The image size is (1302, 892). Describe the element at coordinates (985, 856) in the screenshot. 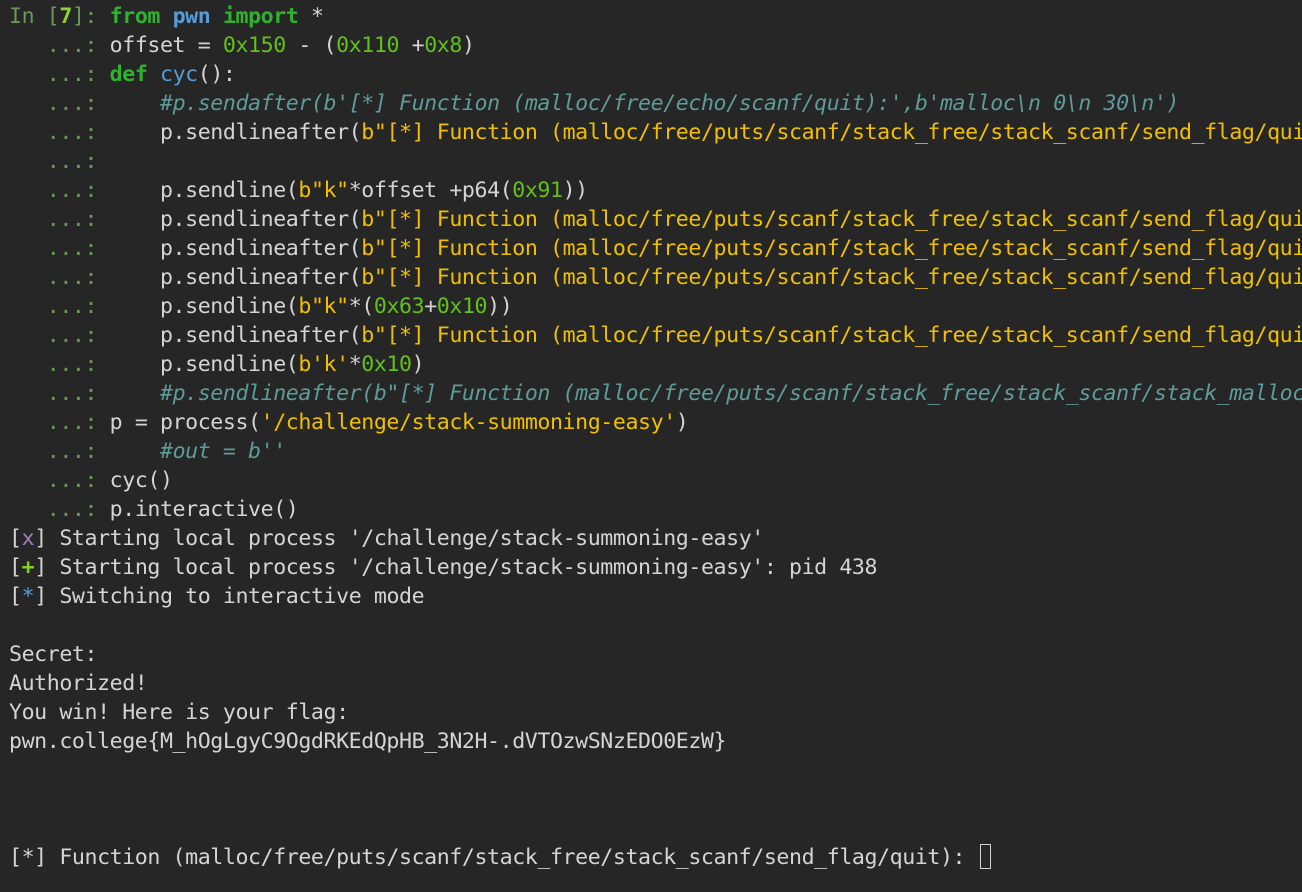

I see `text-cursor` at that location.